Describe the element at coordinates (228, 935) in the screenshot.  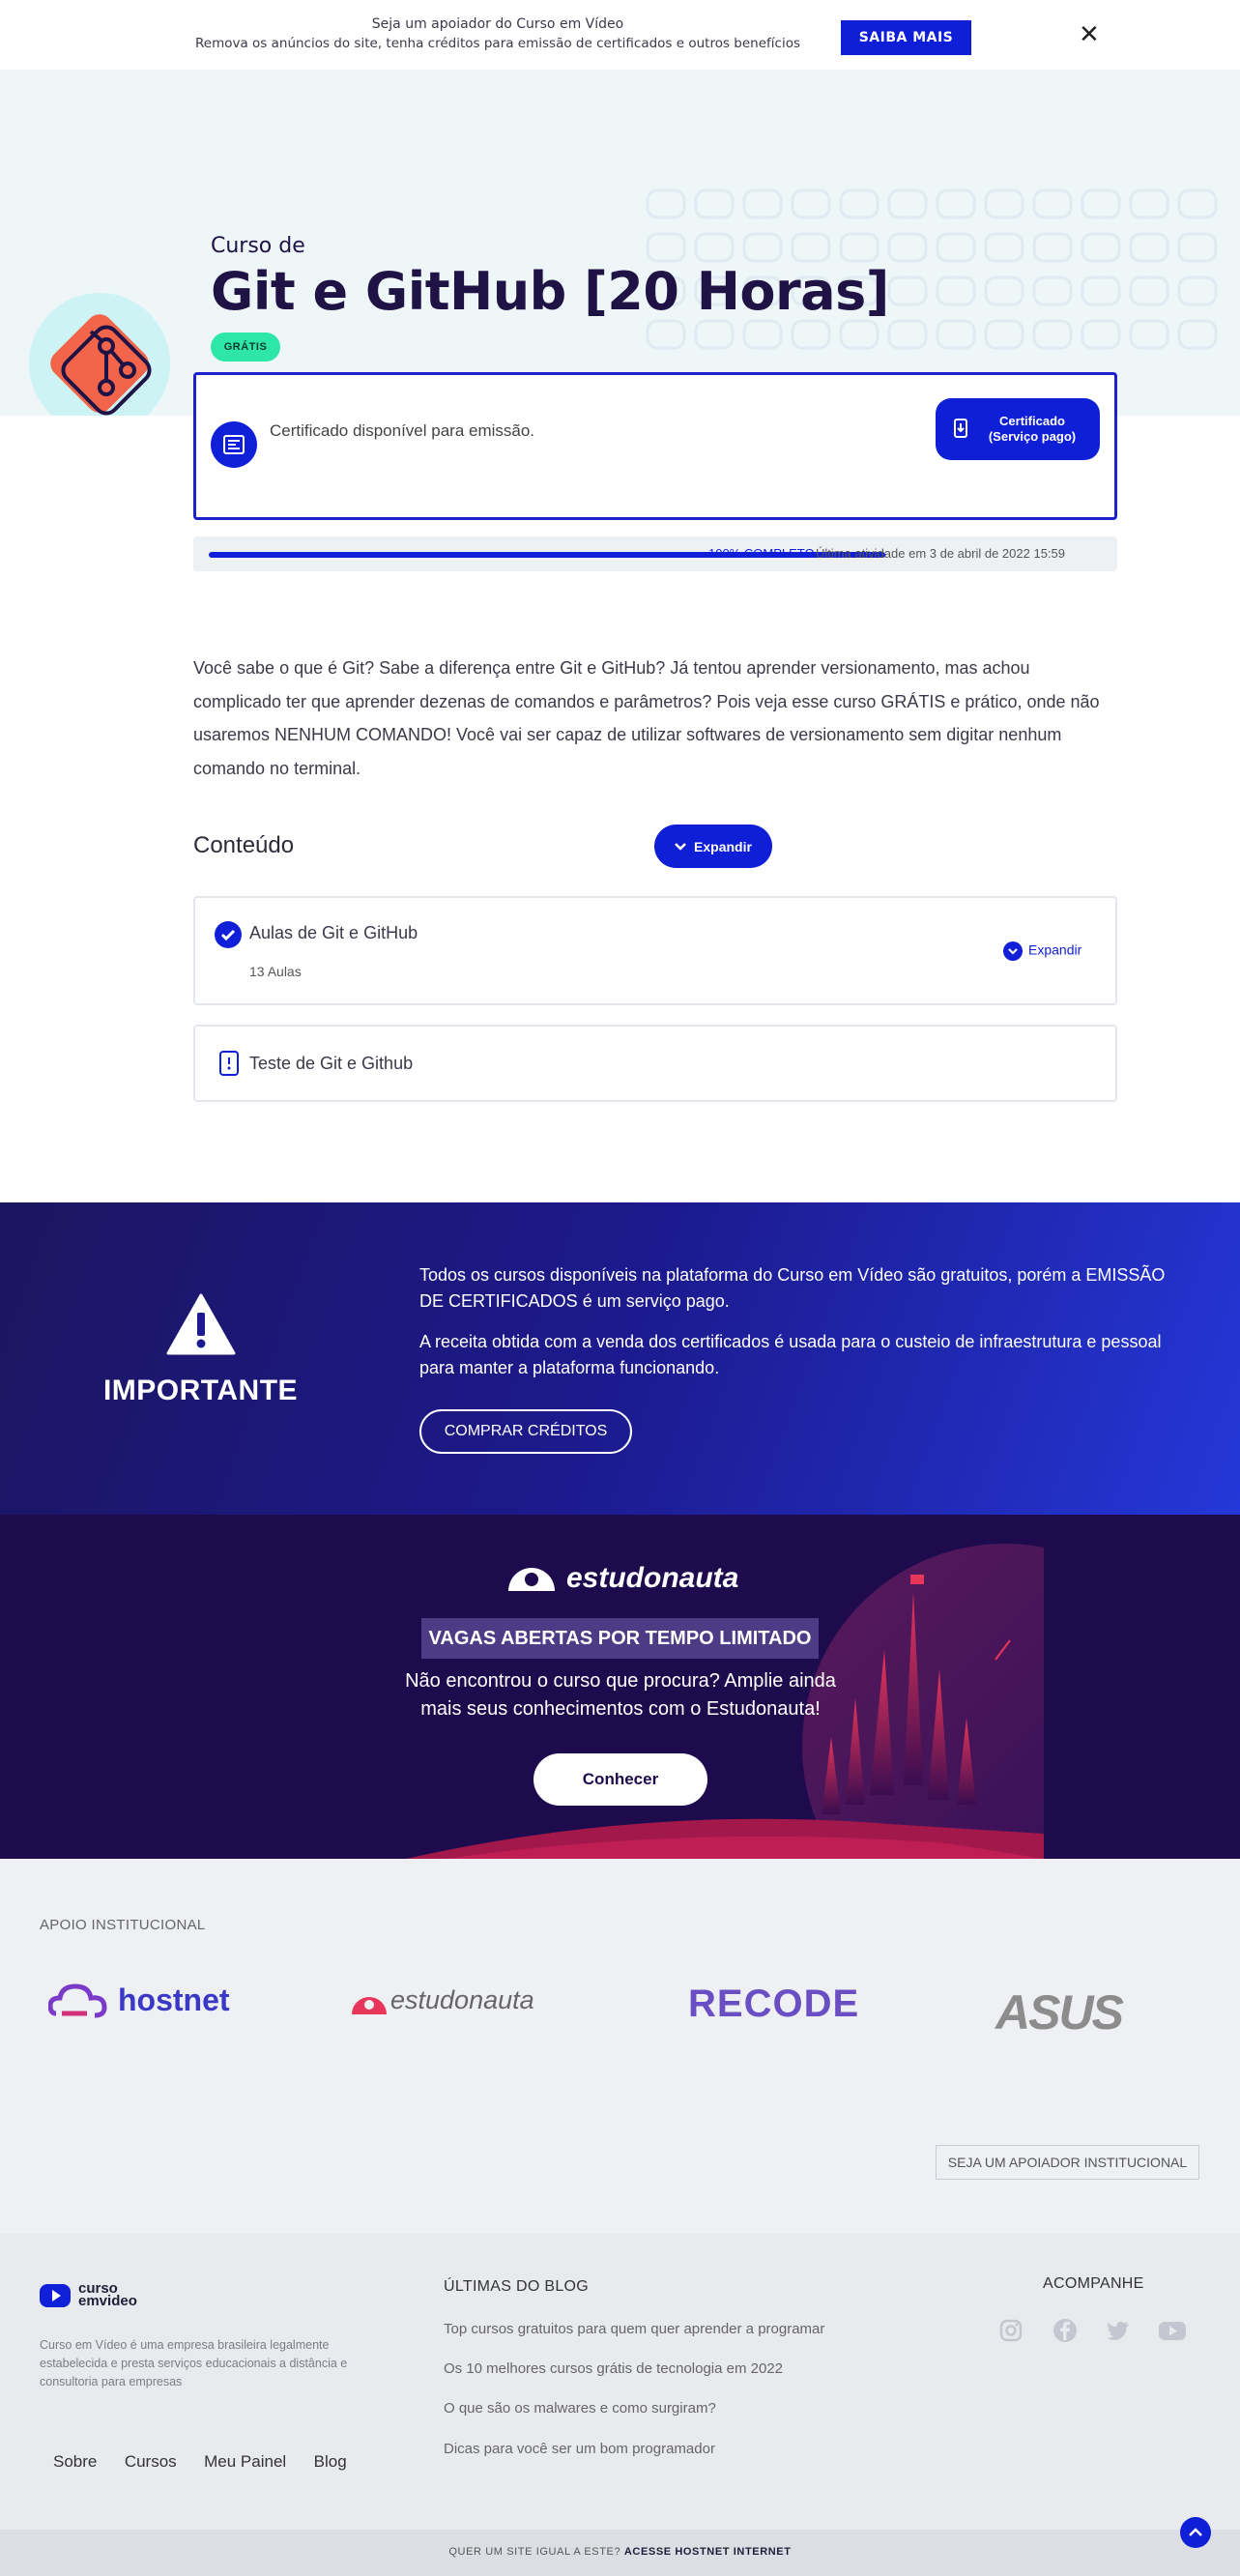
I see `check-icon` at that location.